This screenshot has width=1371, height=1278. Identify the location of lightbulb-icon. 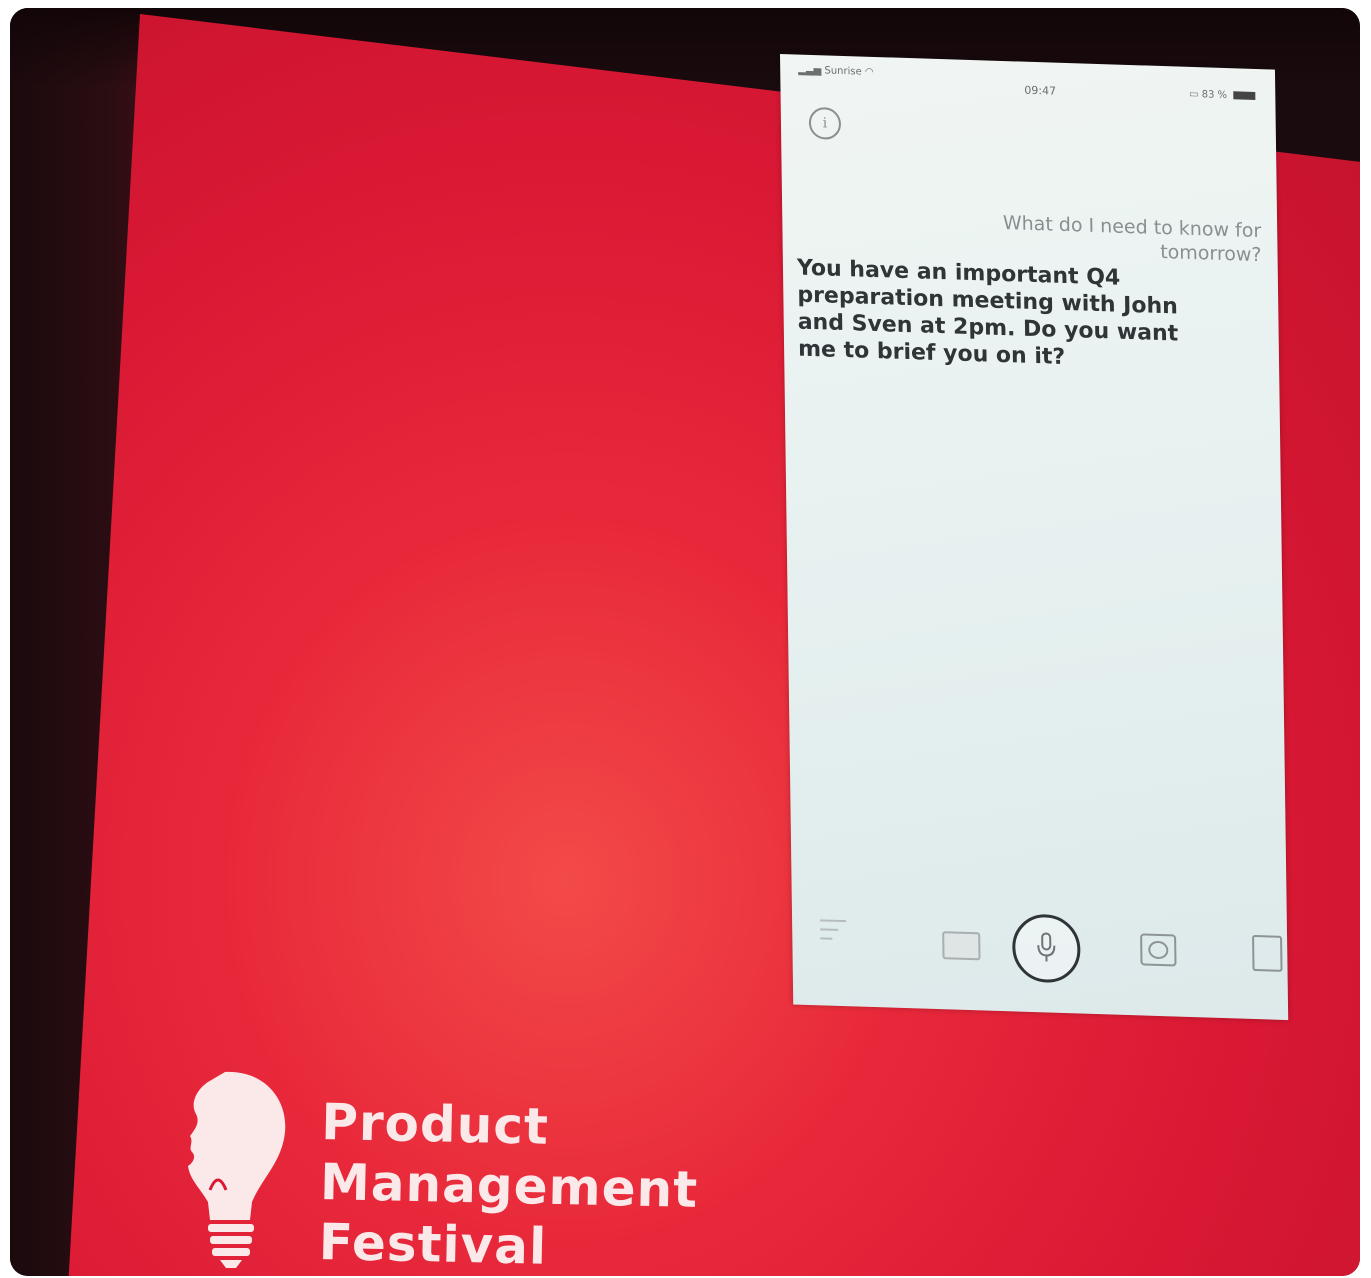
(237, 1169).